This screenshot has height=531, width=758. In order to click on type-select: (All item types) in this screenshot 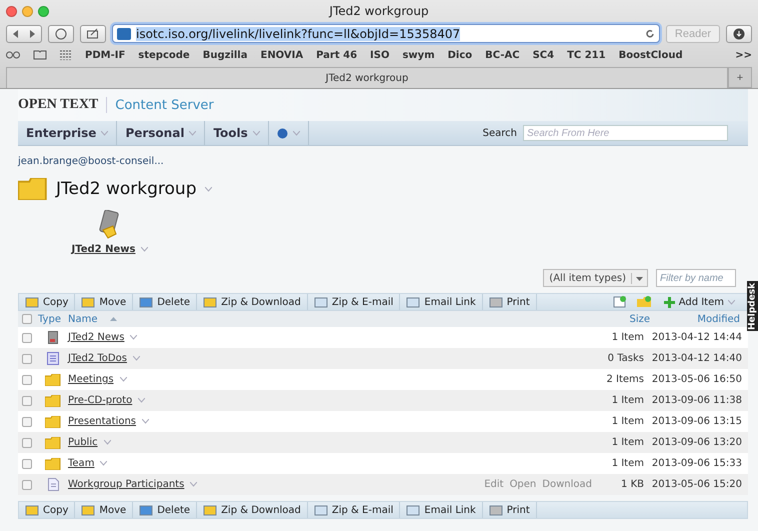, I will do `click(595, 278)`.